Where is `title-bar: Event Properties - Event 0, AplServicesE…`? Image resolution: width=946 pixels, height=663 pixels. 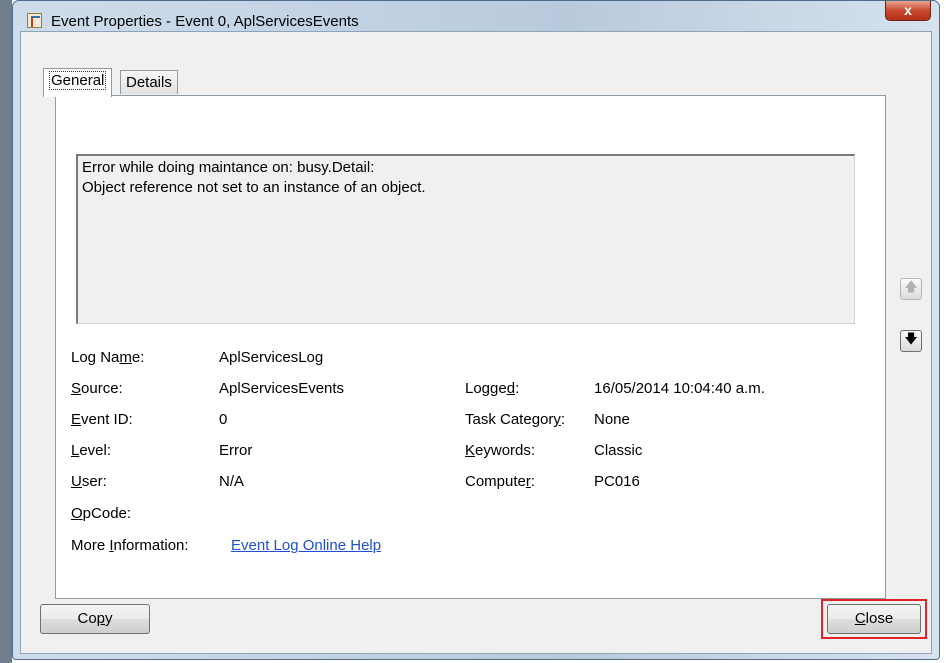
title-bar: Event Properties - Event 0, AplServicesE… is located at coordinates (476, 16).